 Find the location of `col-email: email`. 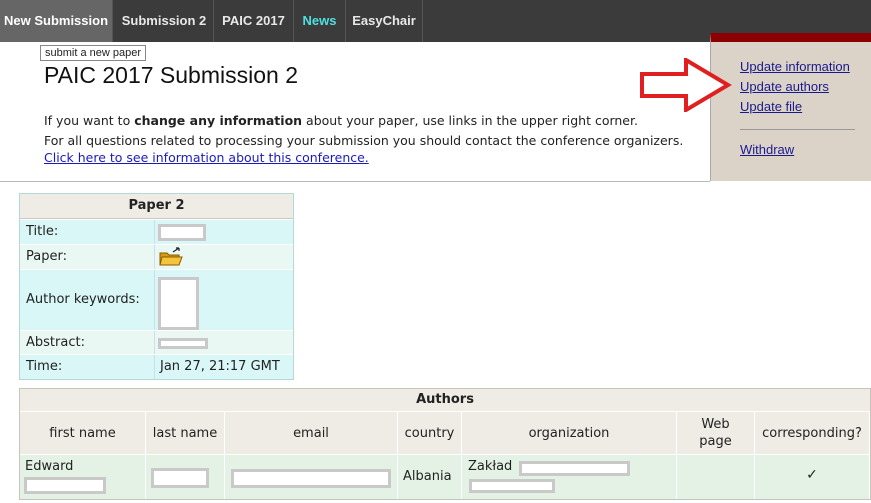

col-email: email is located at coordinates (311, 433).